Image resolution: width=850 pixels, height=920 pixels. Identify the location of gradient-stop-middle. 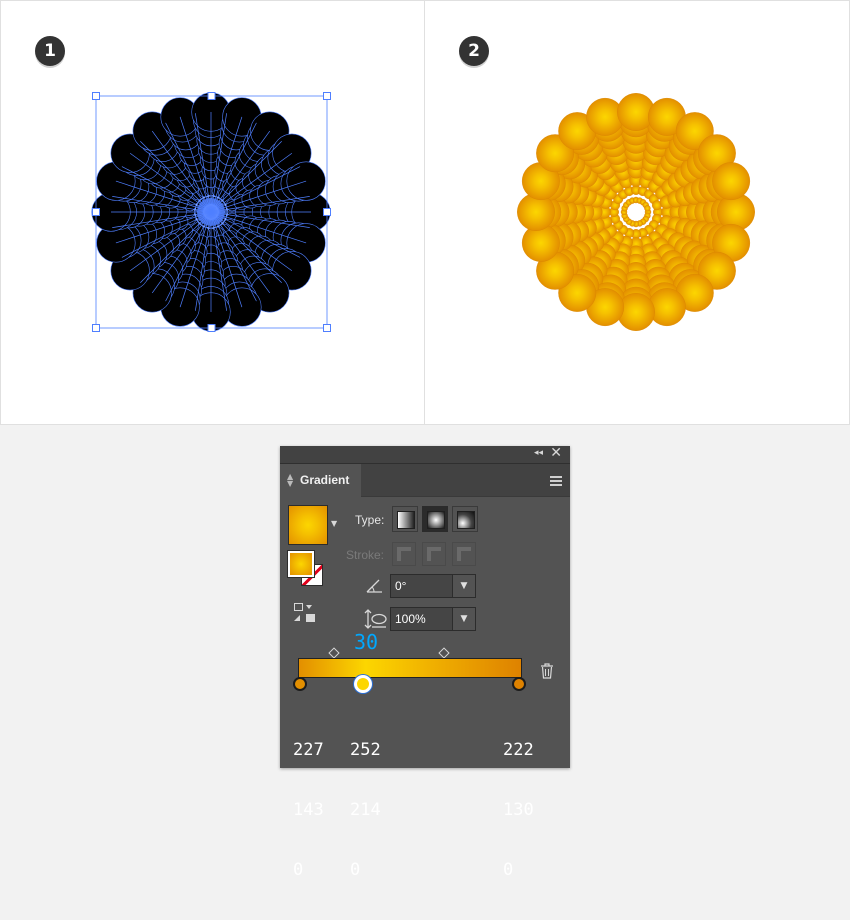
(363, 684).